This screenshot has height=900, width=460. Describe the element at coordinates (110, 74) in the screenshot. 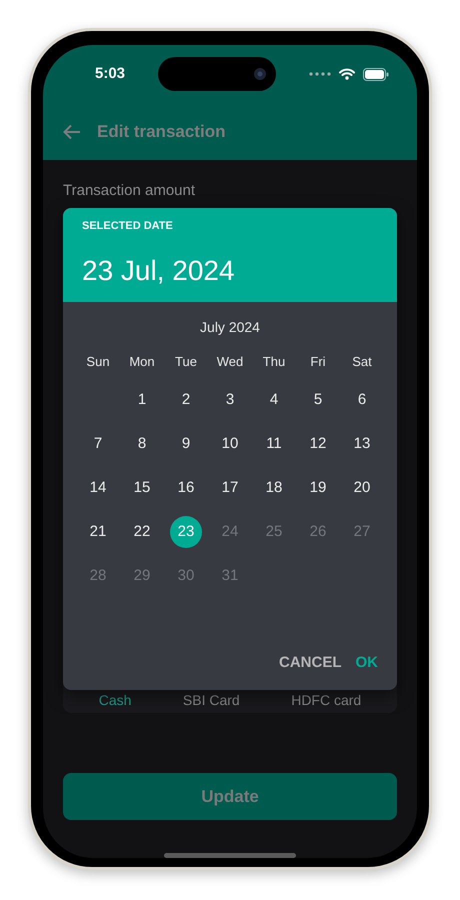

I see `status-time: 5:03` at that location.